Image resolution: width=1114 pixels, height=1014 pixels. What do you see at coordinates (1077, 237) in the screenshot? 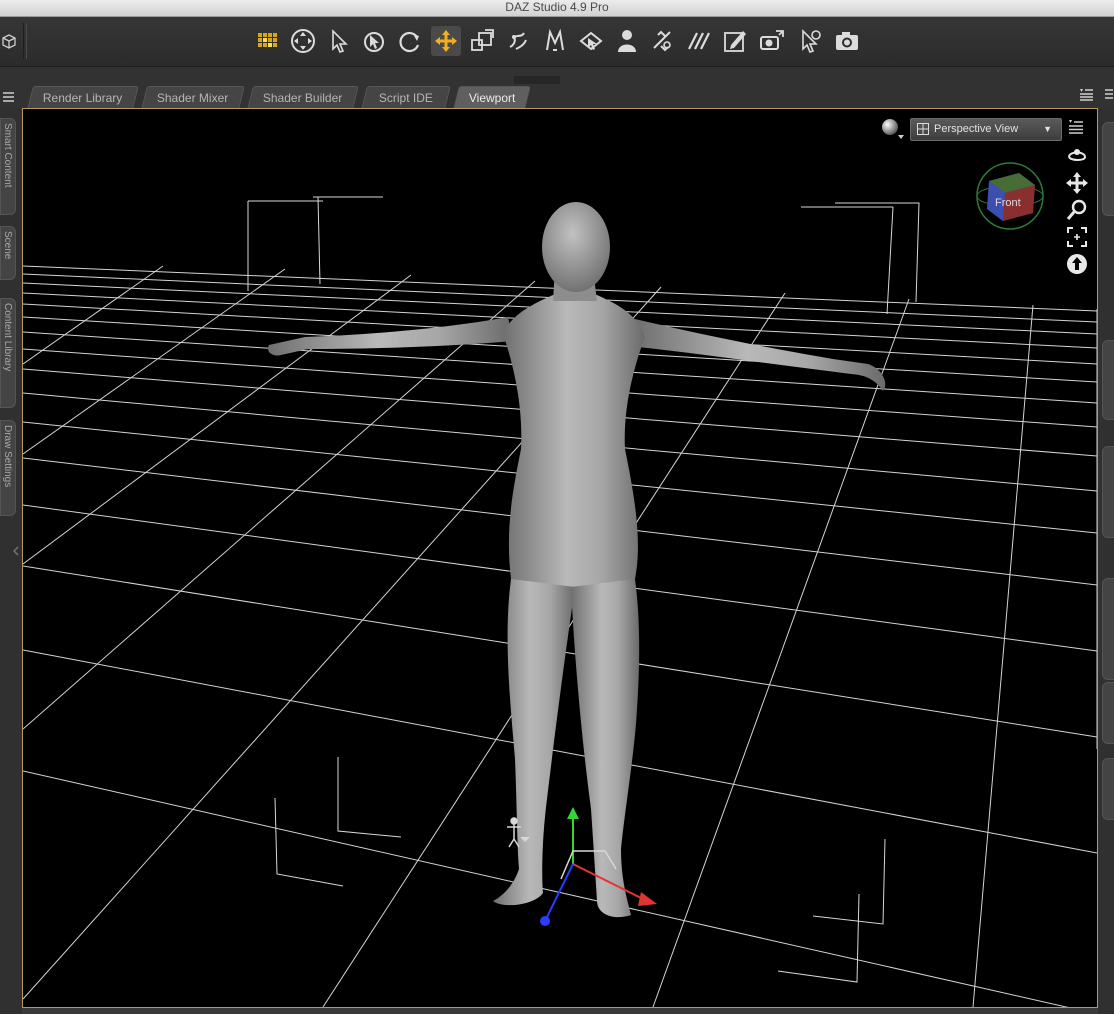
I see `frame-icon` at bounding box center [1077, 237].